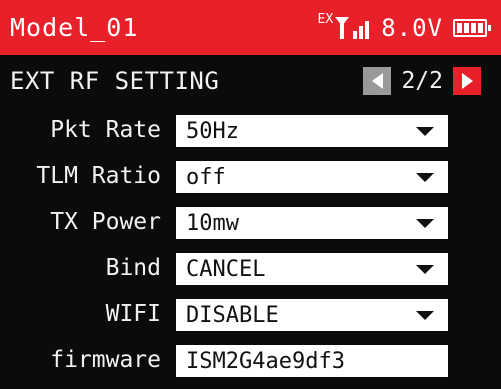  What do you see at coordinates (105, 222) in the screenshot?
I see `setting-label: TX Power` at bounding box center [105, 222].